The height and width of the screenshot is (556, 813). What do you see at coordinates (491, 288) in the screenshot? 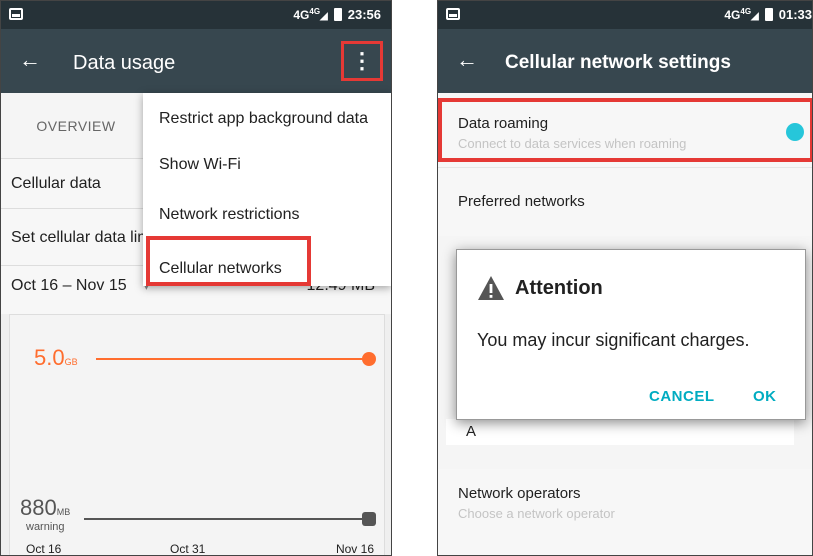
I see `warning-icon` at bounding box center [491, 288].